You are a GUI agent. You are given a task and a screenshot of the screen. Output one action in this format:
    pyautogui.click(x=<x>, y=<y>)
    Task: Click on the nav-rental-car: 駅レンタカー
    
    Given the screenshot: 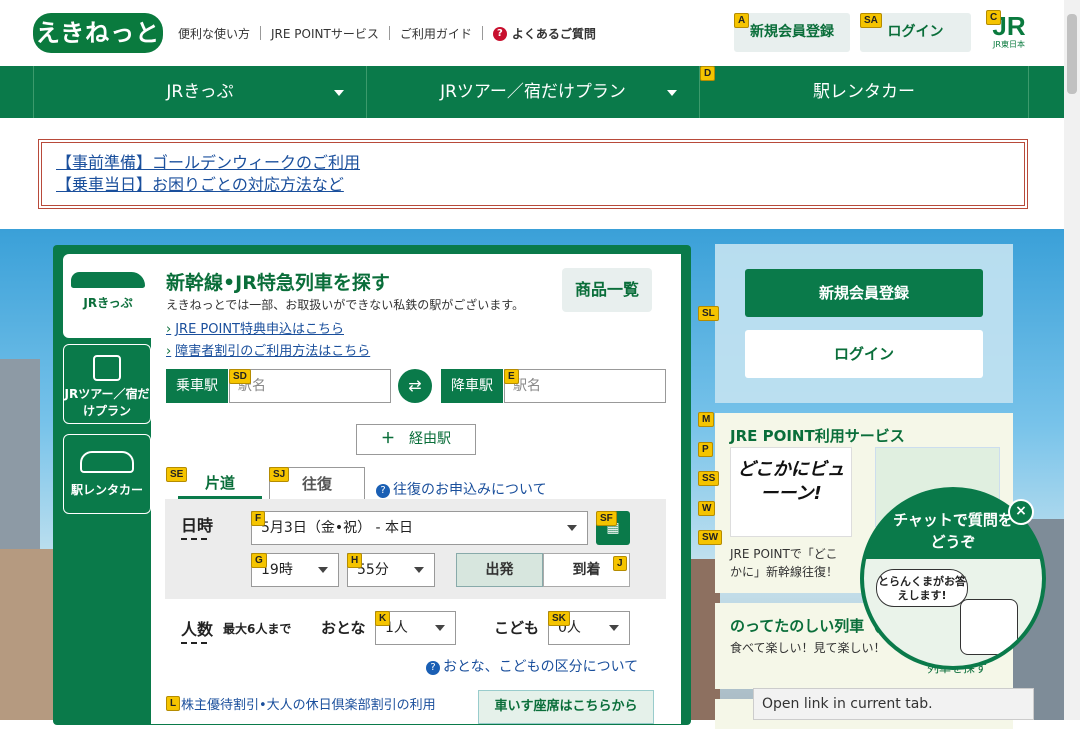 What is the action you would take?
    pyautogui.click(x=864, y=92)
    